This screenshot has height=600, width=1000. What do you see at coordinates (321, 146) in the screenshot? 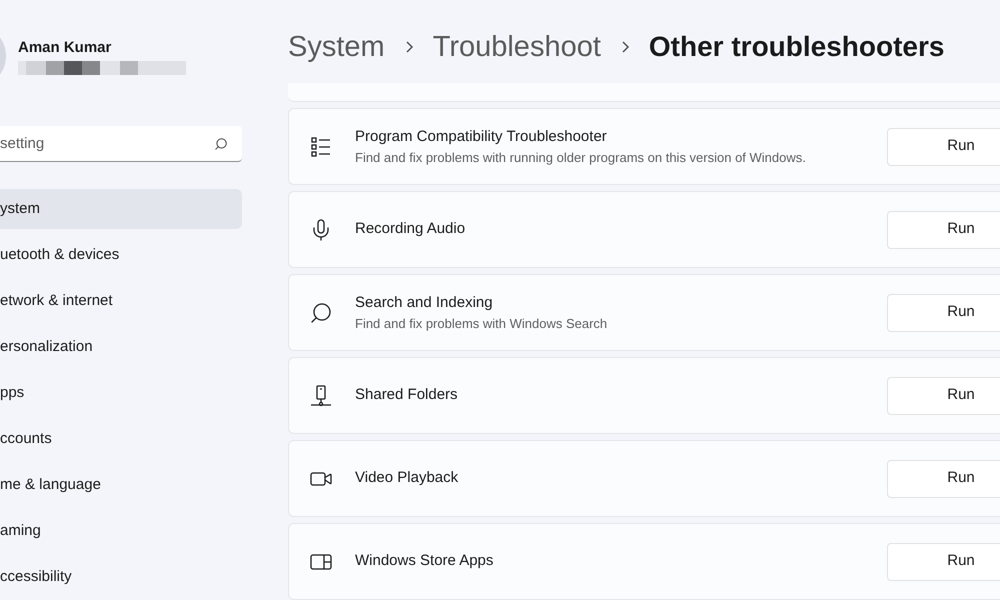
I see `checklist-icon` at bounding box center [321, 146].